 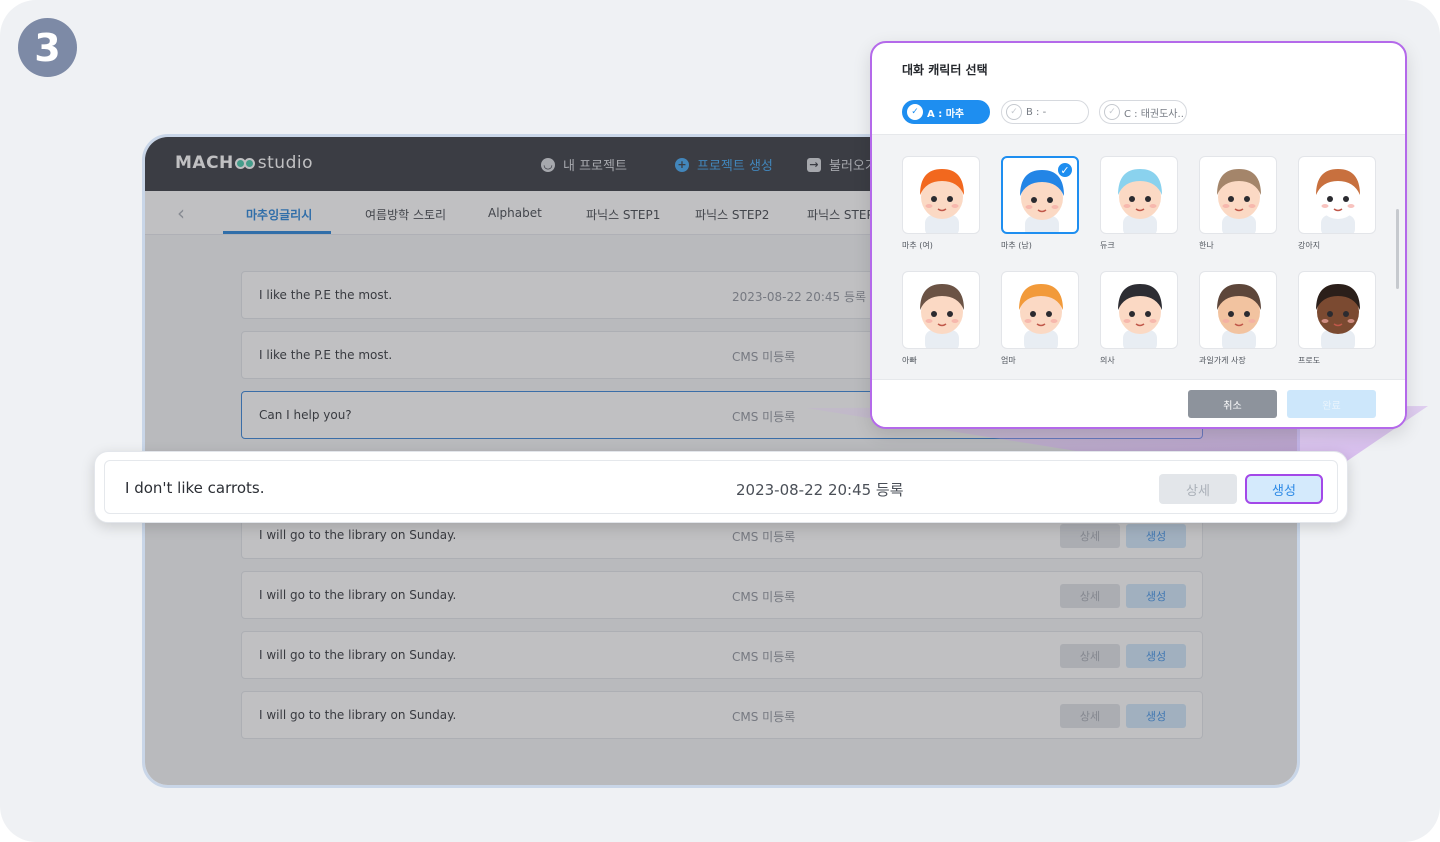 What do you see at coordinates (1309, 360) in the screenshot?
I see `character-name: 프로도` at bounding box center [1309, 360].